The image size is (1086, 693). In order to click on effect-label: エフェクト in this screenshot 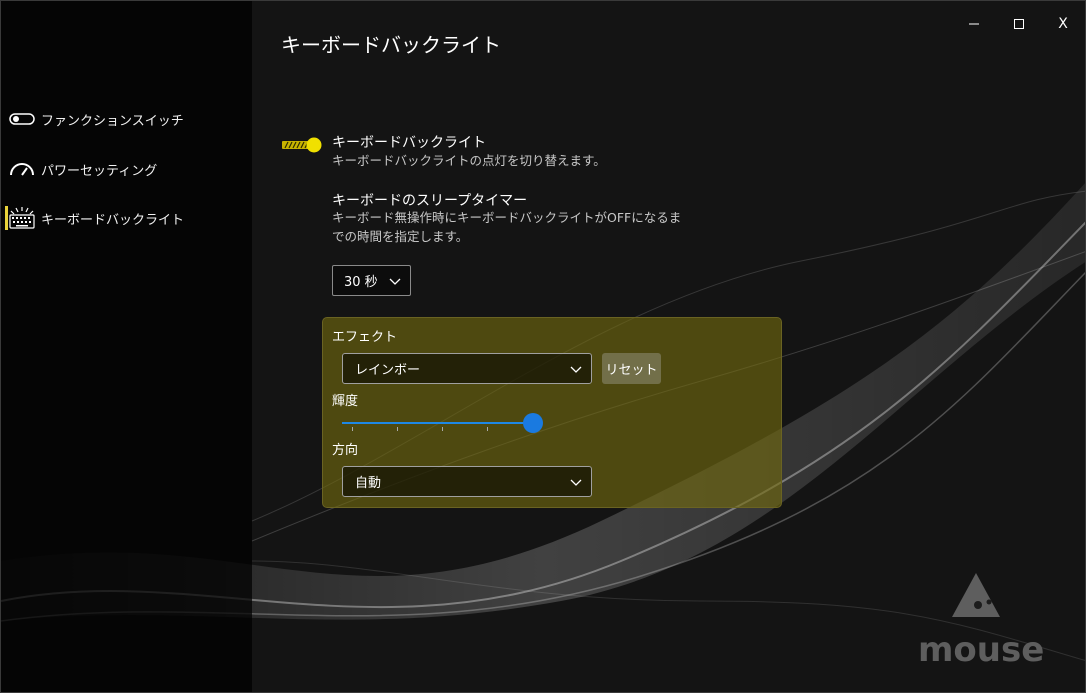, I will do `click(365, 337)`.